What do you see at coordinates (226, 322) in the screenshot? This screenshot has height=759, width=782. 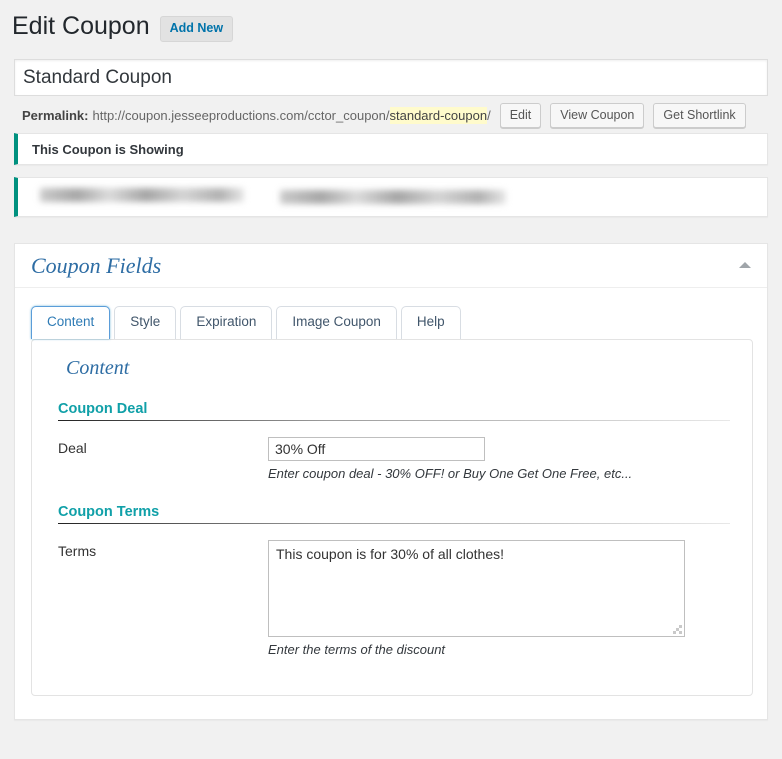 I see `tab-expiration: Expiration` at bounding box center [226, 322].